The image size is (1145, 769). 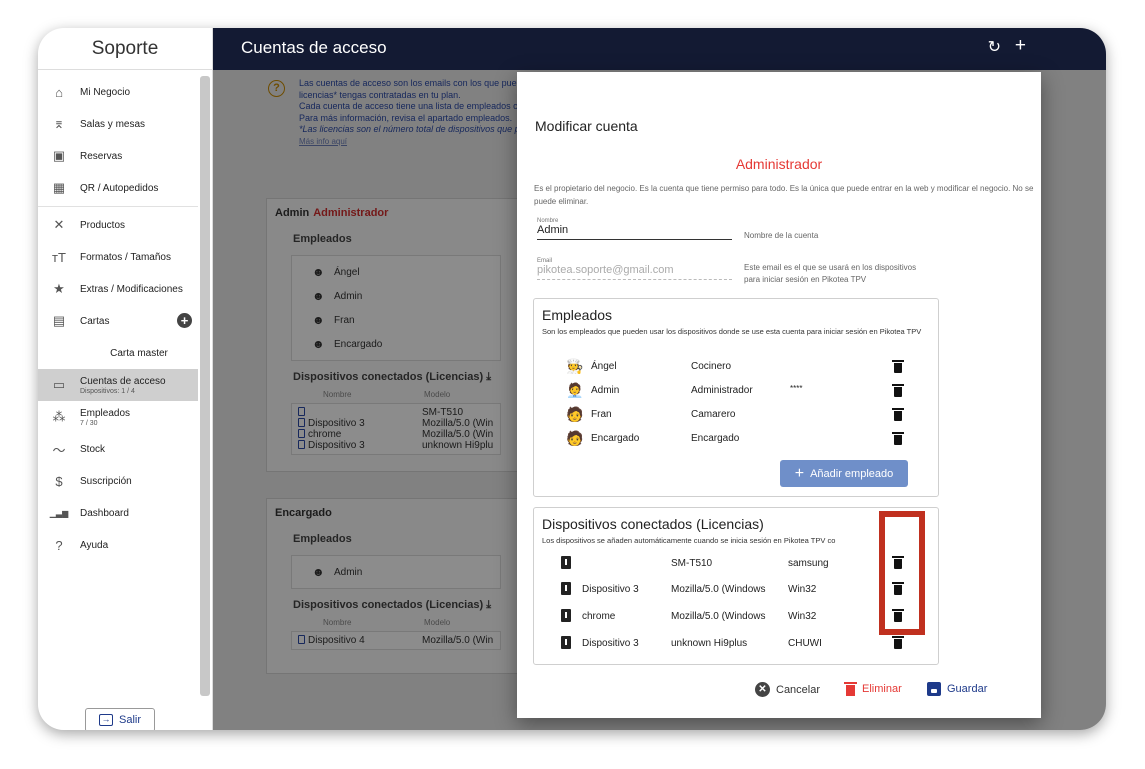 I want to click on save-label: Guardar, so click(x=967, y=689).